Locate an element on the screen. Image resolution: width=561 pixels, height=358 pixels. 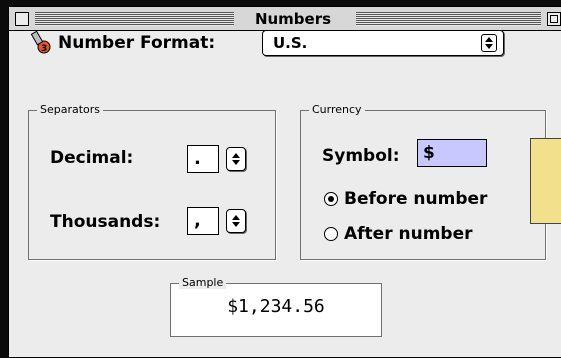
zoom-box-icon is located at coordinates (554, 19).